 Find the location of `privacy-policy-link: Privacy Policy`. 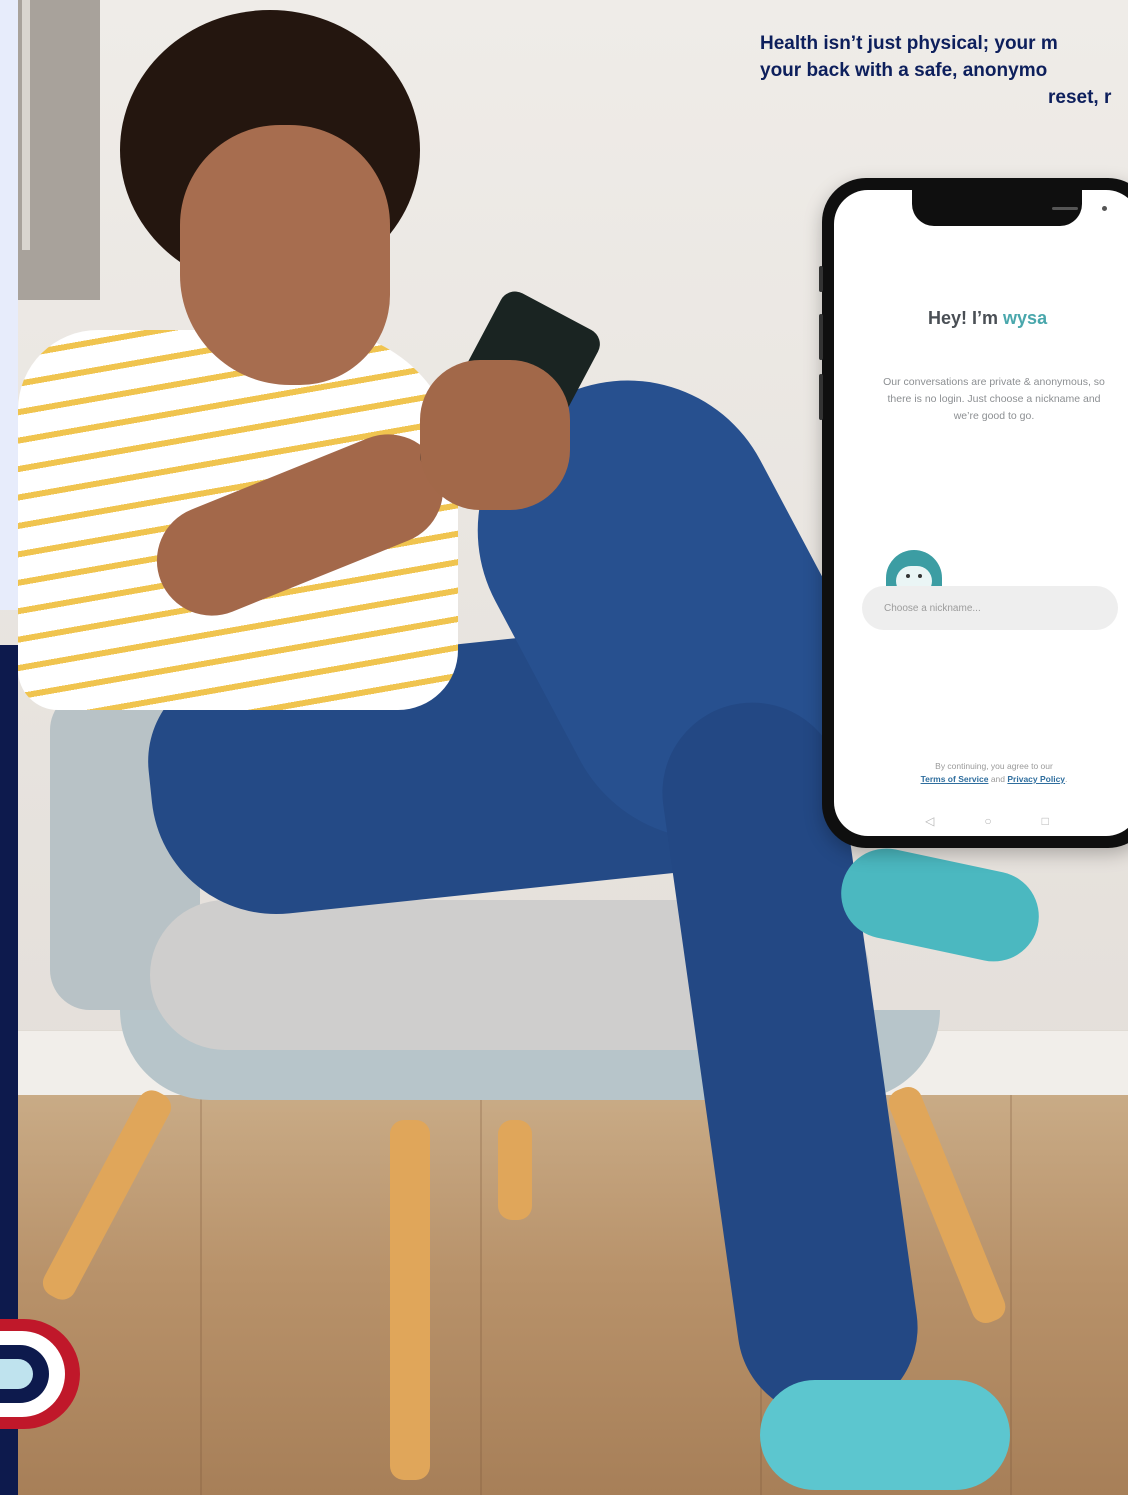

privacy-policy-link: Privacy Policy is located at coordinates (1036, 779).